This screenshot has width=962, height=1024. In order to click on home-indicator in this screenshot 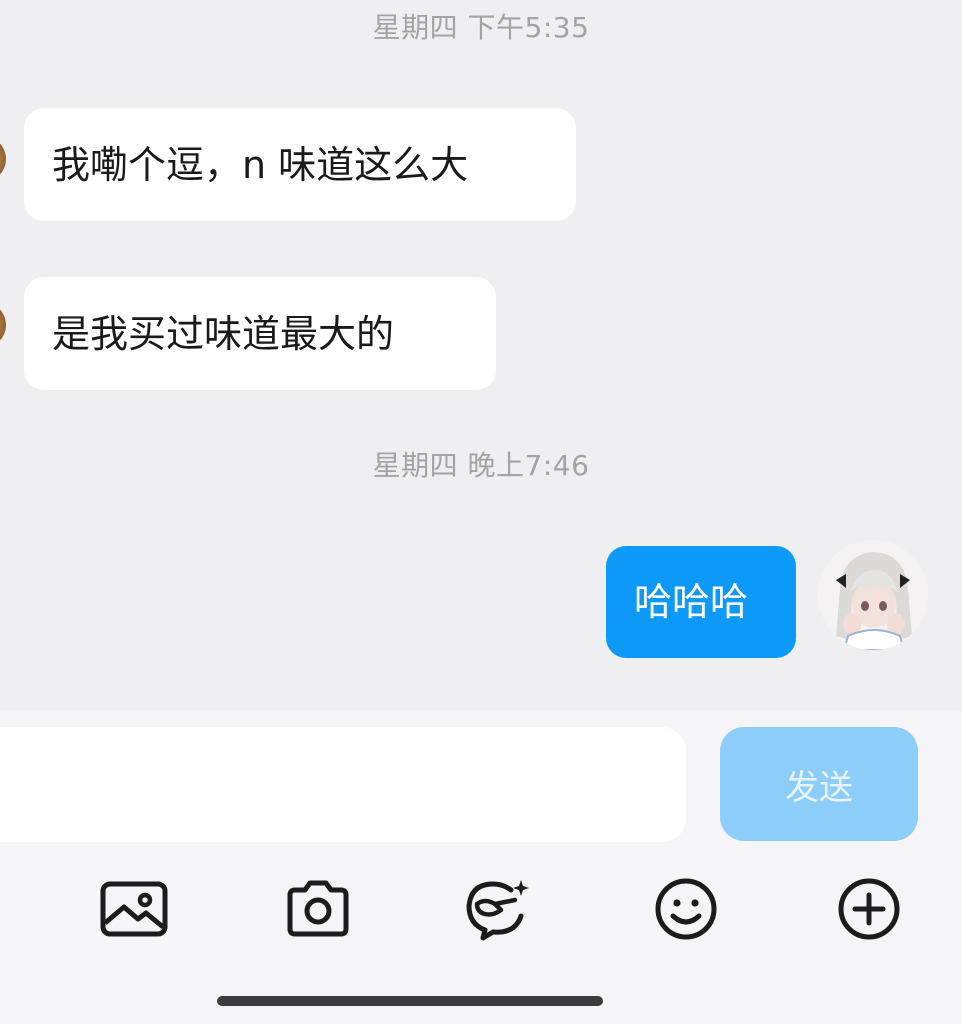, I will do `click(410, 1001)`.